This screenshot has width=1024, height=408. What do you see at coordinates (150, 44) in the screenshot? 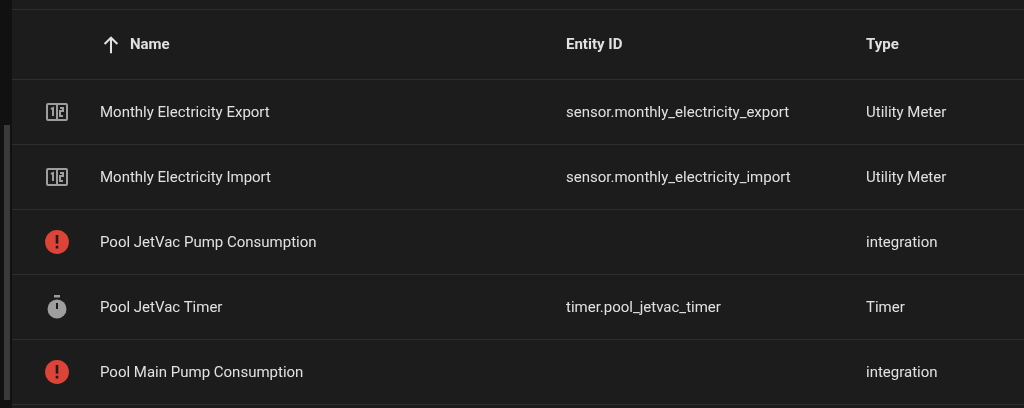
I see `column-header: Name` at bounding box center [150, 44].